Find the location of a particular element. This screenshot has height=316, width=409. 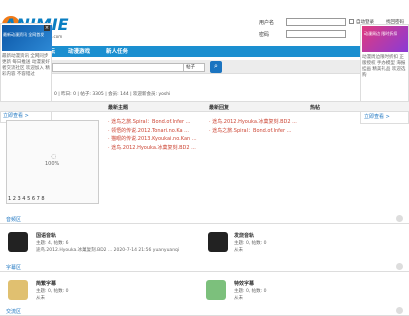

forum-title: 特效字幕 is located at coordinates (244, 283).